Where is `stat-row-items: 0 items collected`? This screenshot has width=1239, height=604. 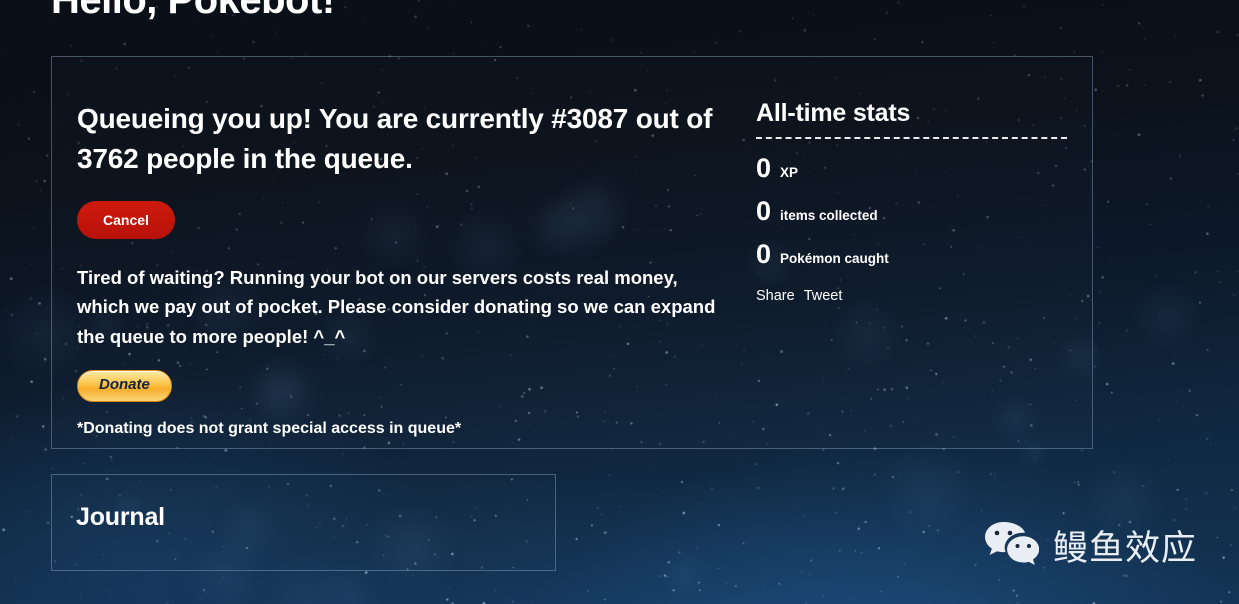
stat-row-items: 0 items collected is located at coordinates (911, 211).